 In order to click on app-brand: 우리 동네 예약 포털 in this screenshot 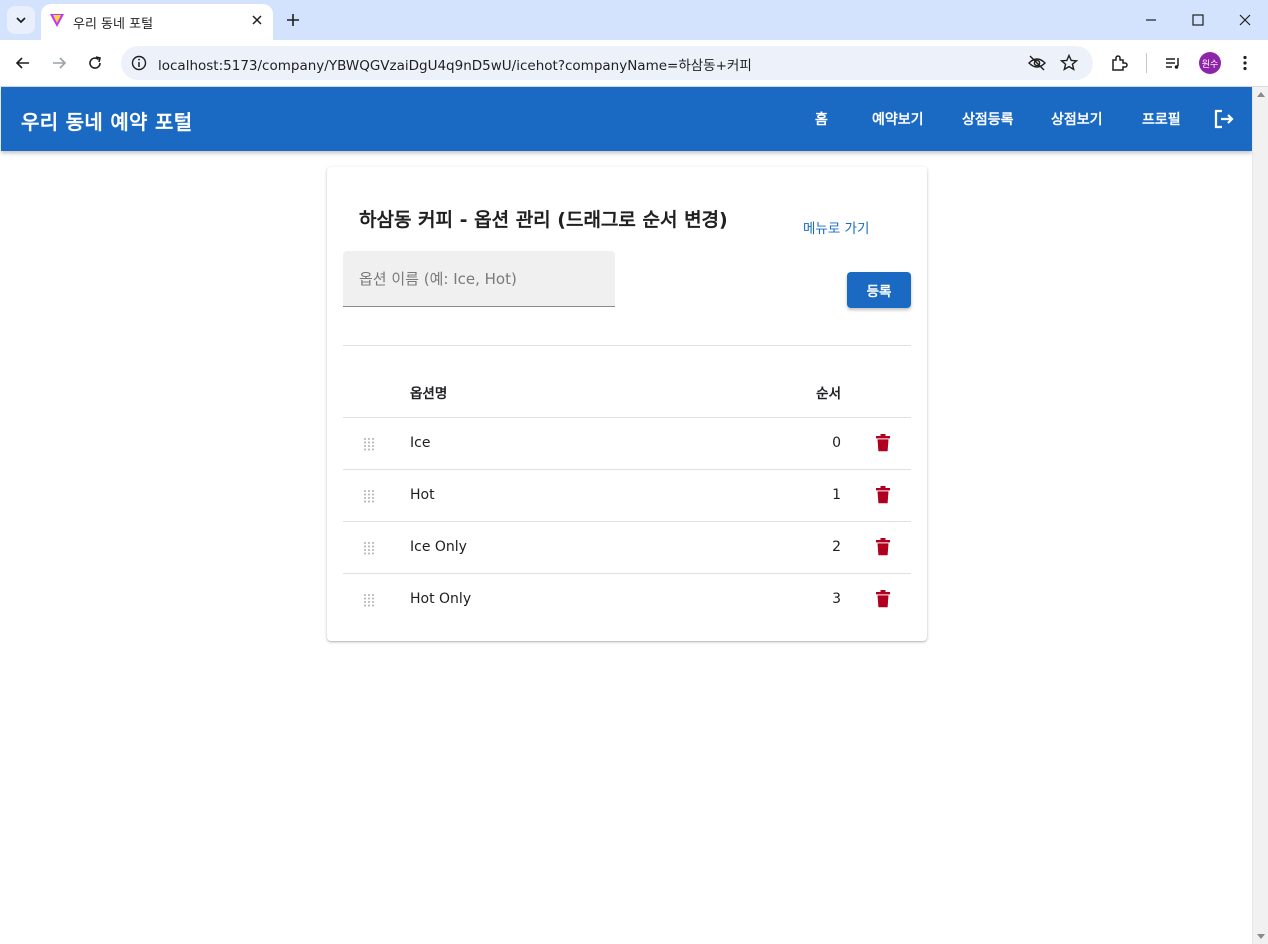, I will do `click(106, 120)`.